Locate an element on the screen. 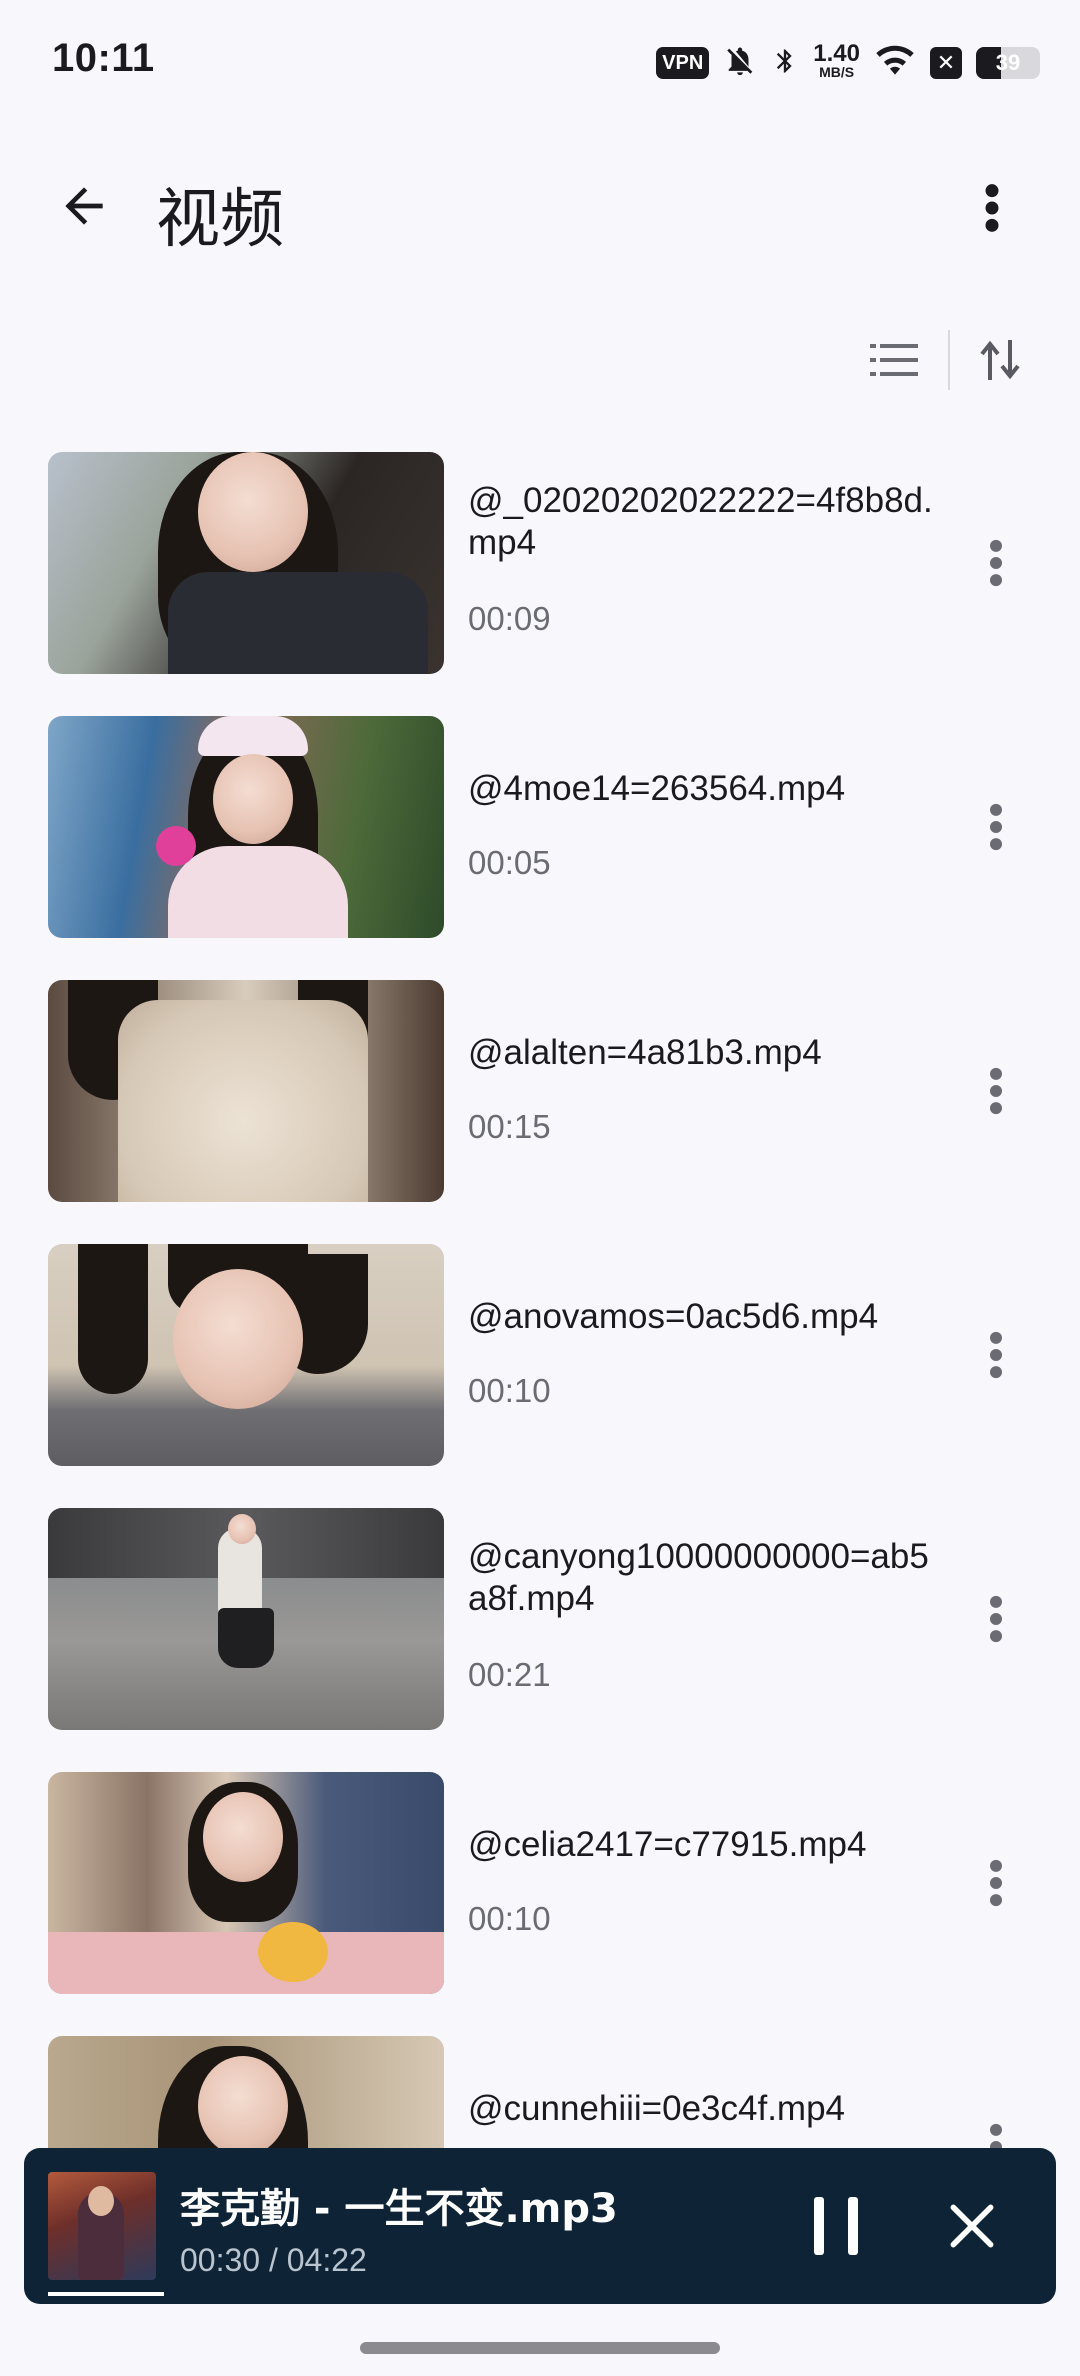 This screenshot has width=1080, height=2376. video-item: @celia2417=c77915.mp4 00:10 is located at coordinates (540, 1883).